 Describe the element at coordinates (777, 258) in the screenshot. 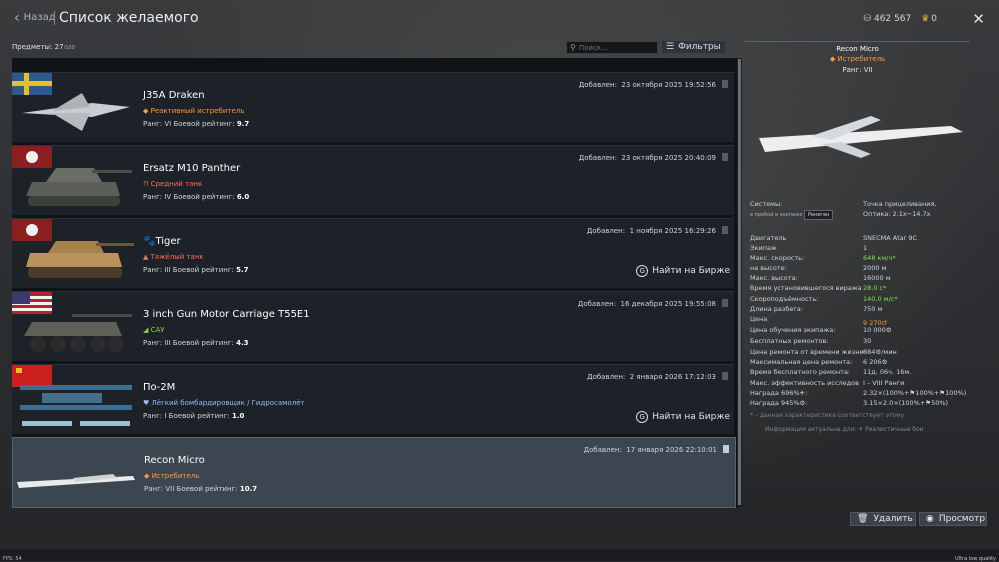

I see `stat-label: Макс. скорость:` at that location.